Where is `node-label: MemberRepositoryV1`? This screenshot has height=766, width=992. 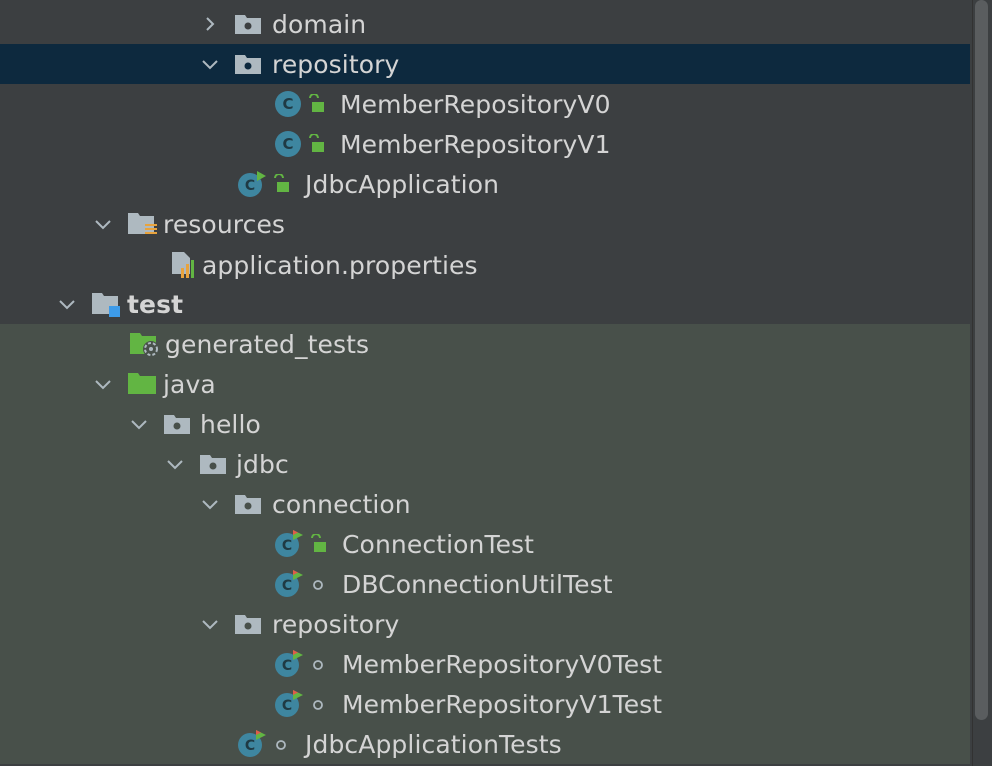 node-label: MemberRepositoryV1 is located at coordinates (475, 144).